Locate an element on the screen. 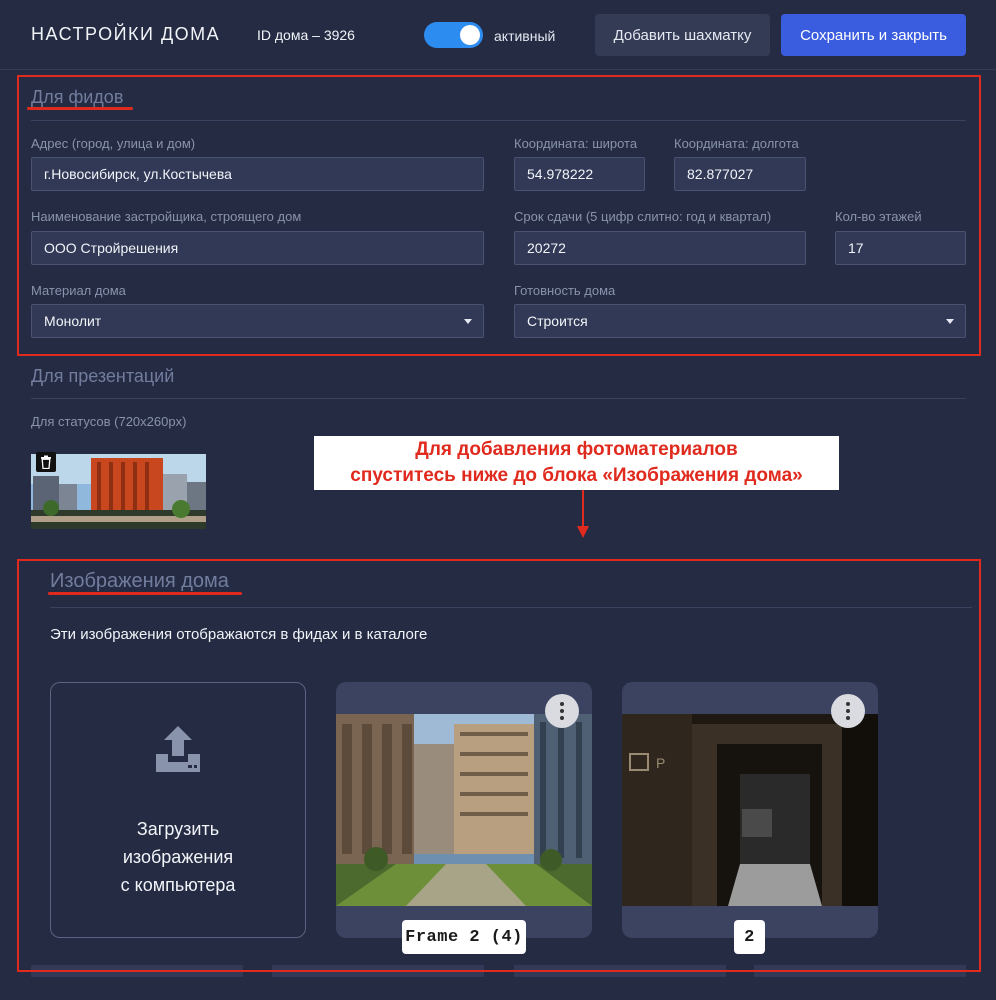  status-image-label: Для статусов (720x260px) is located at coordinates (109, 421).